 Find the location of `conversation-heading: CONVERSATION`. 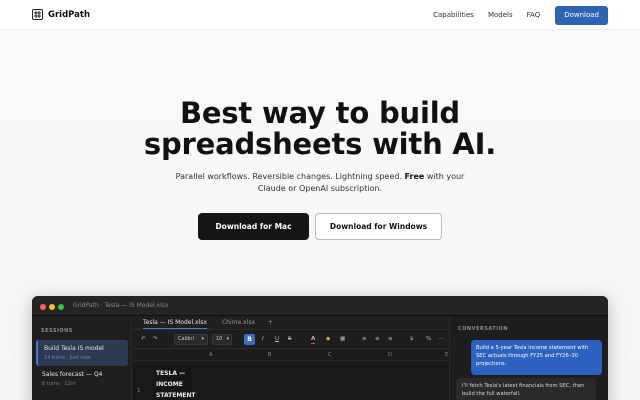

conversation-heading: CONVERSATION is located at coordinates (483, 329).